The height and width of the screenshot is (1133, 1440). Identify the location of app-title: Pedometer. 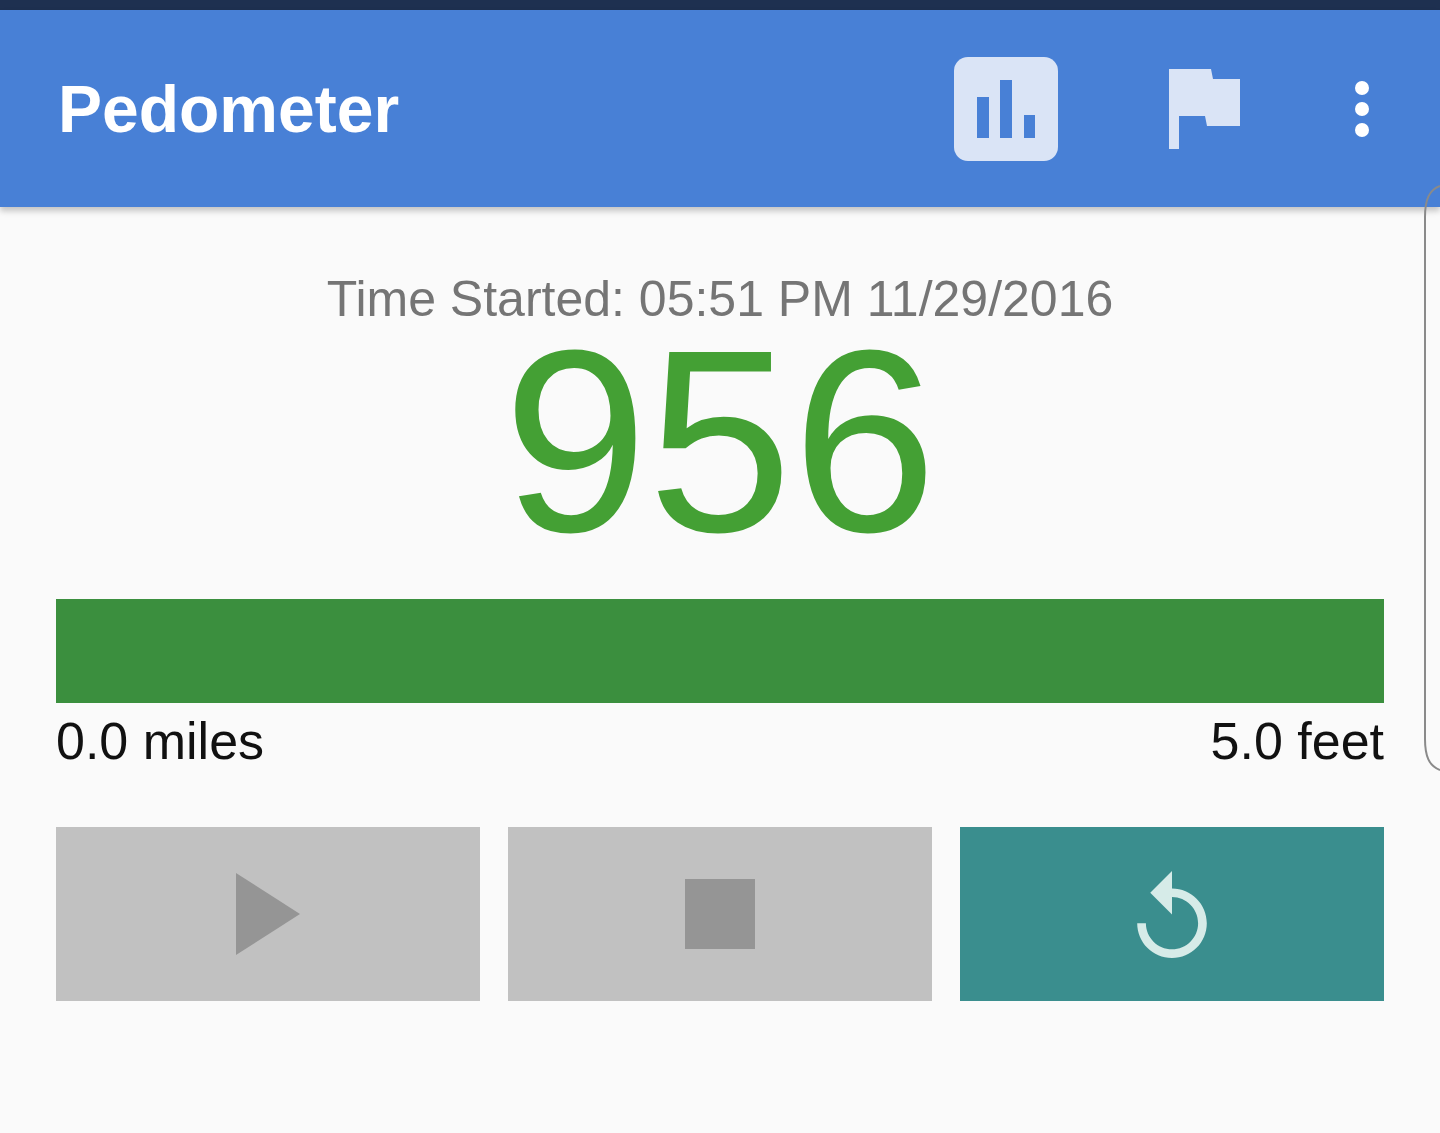
(229, 108).